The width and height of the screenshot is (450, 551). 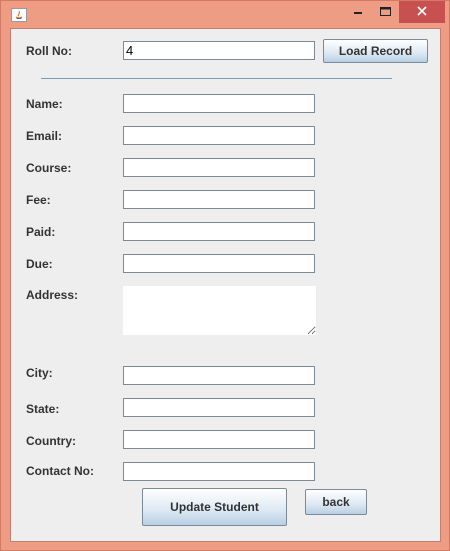 I want to click on country-input, so click(x=219, y=439).